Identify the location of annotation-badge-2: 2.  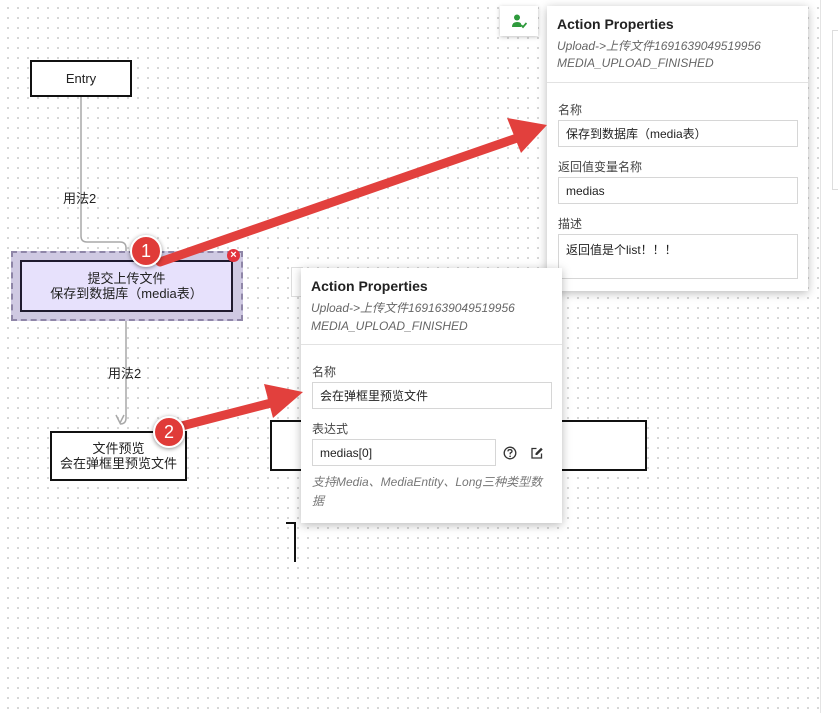
(169, 432).